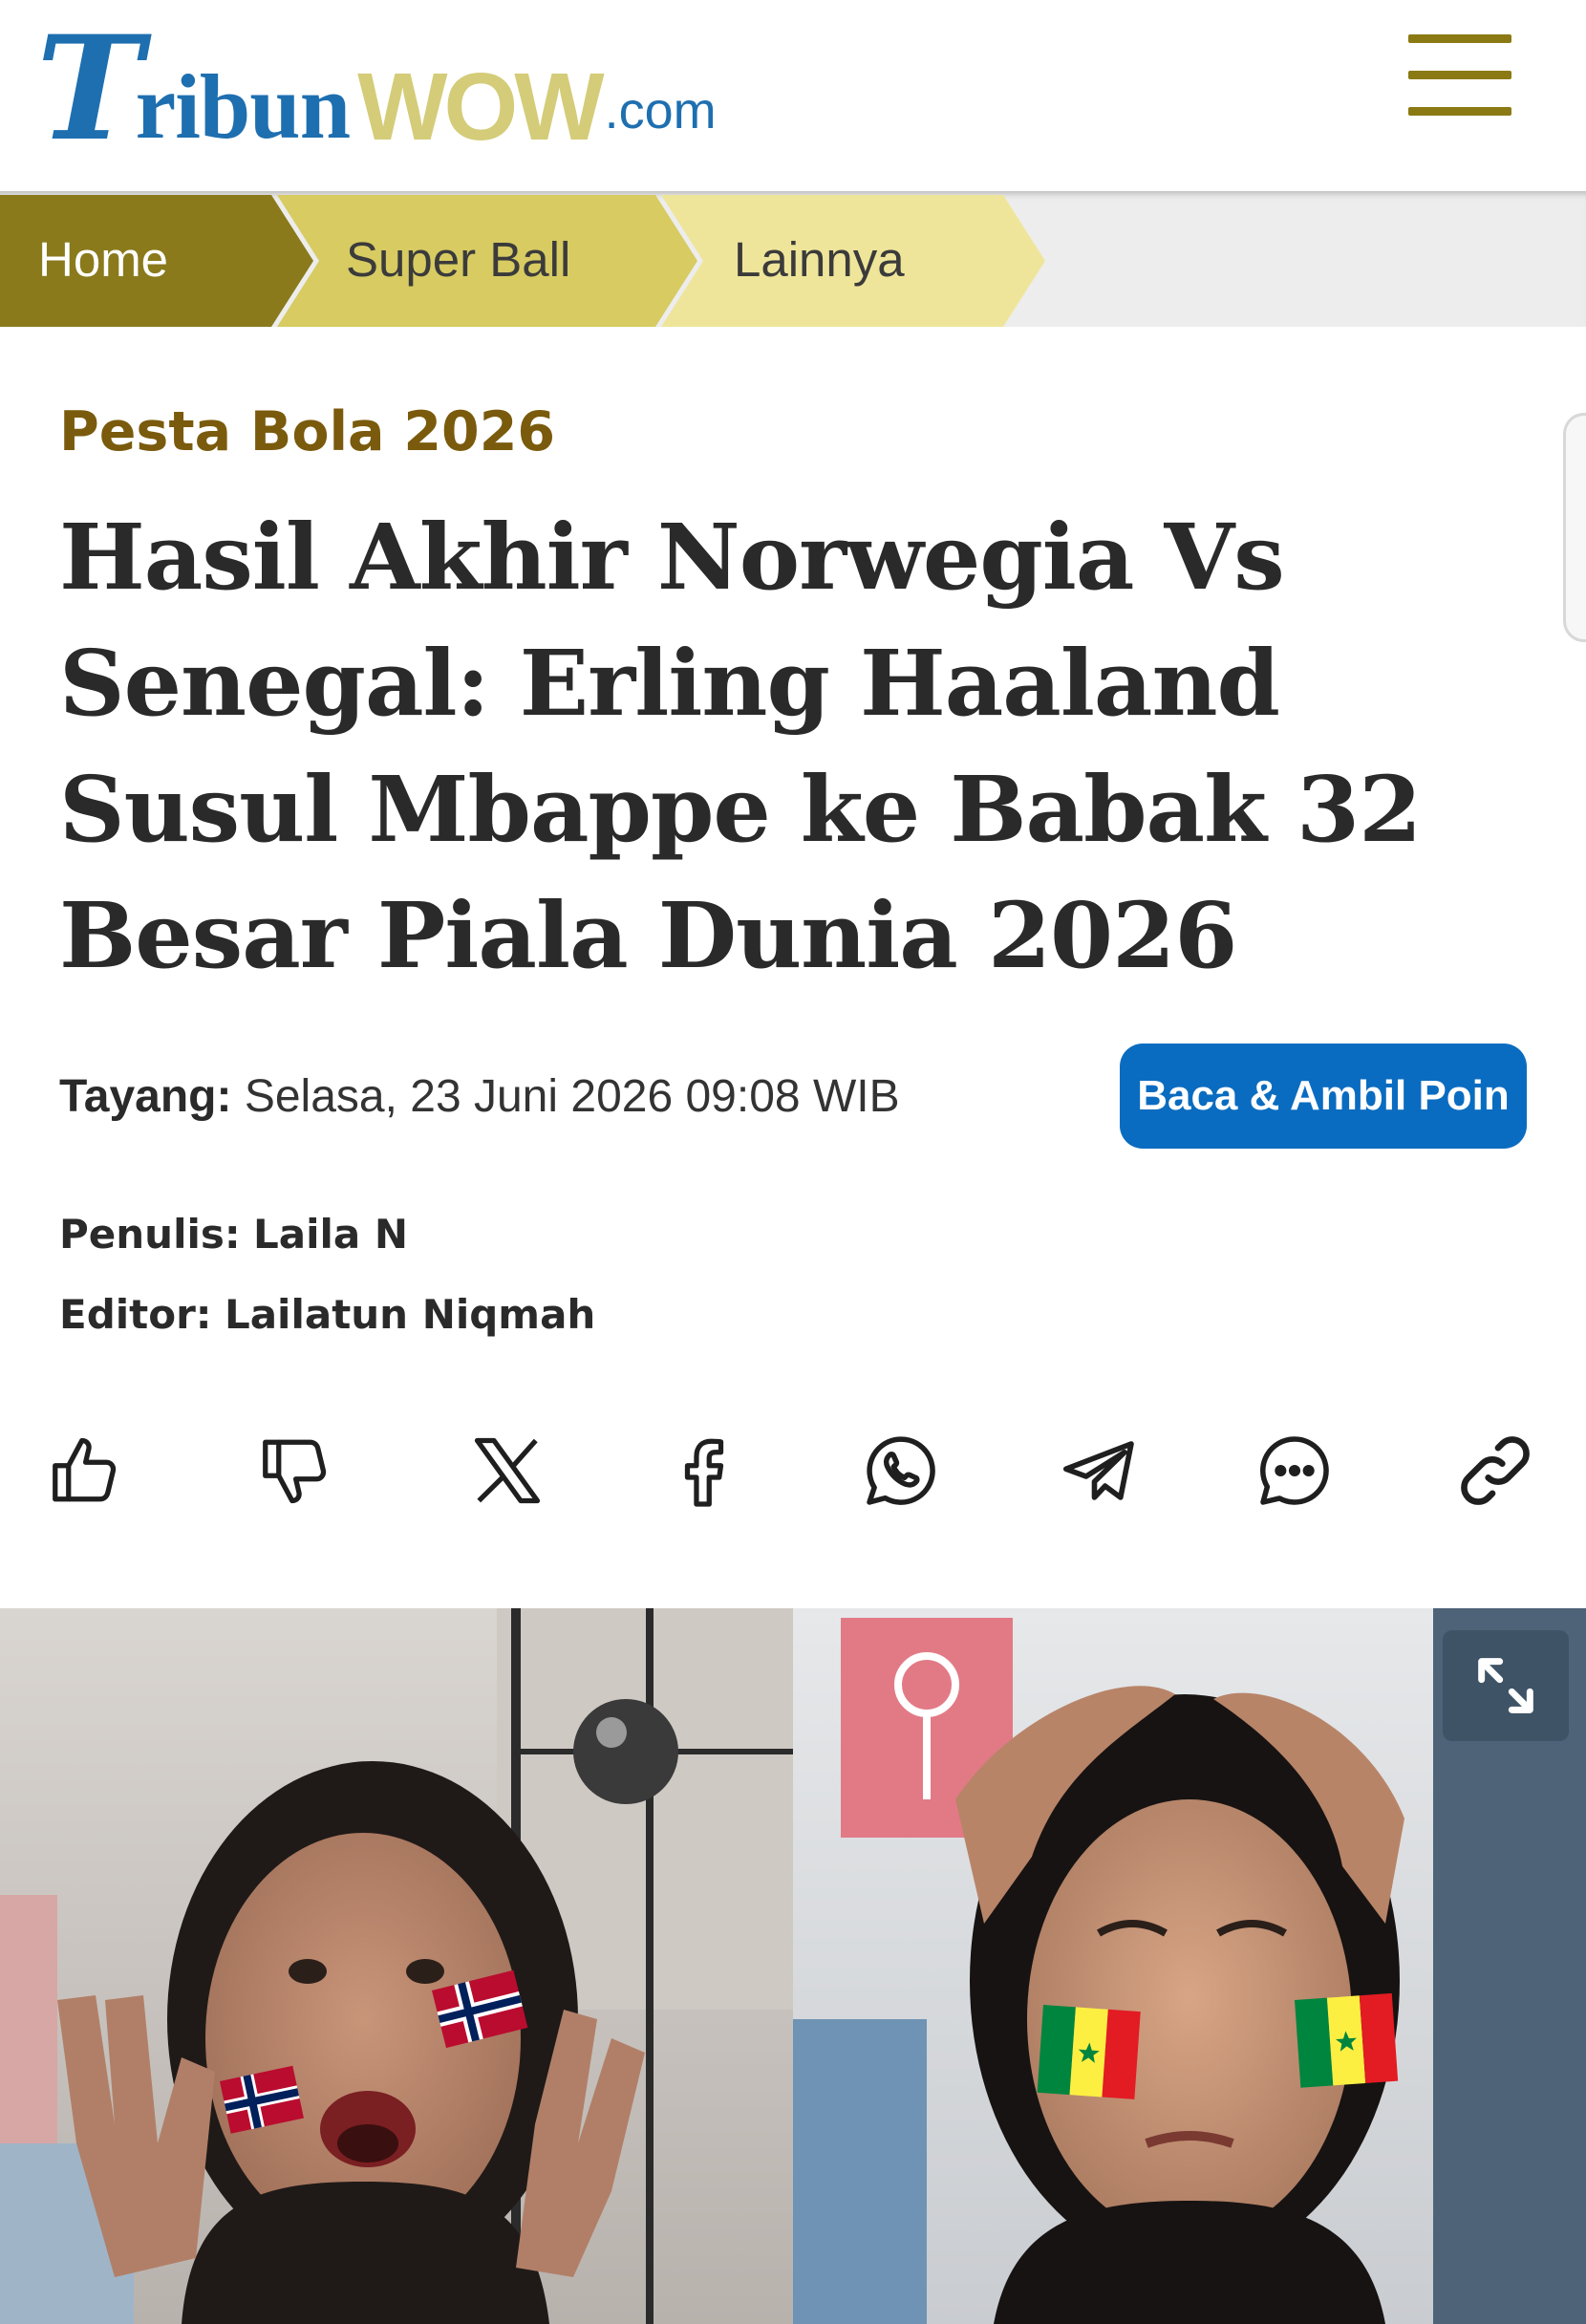 The height and width of the screenshot is (2324, 1586). I want to click on whatsapp-icon, so click(901, 1470).